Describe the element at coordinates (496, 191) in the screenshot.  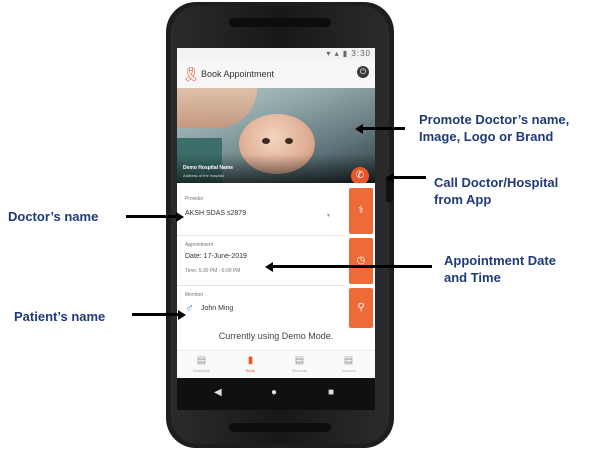
I see `annotation-call: Call Doctor/Hospital from App` at that location.